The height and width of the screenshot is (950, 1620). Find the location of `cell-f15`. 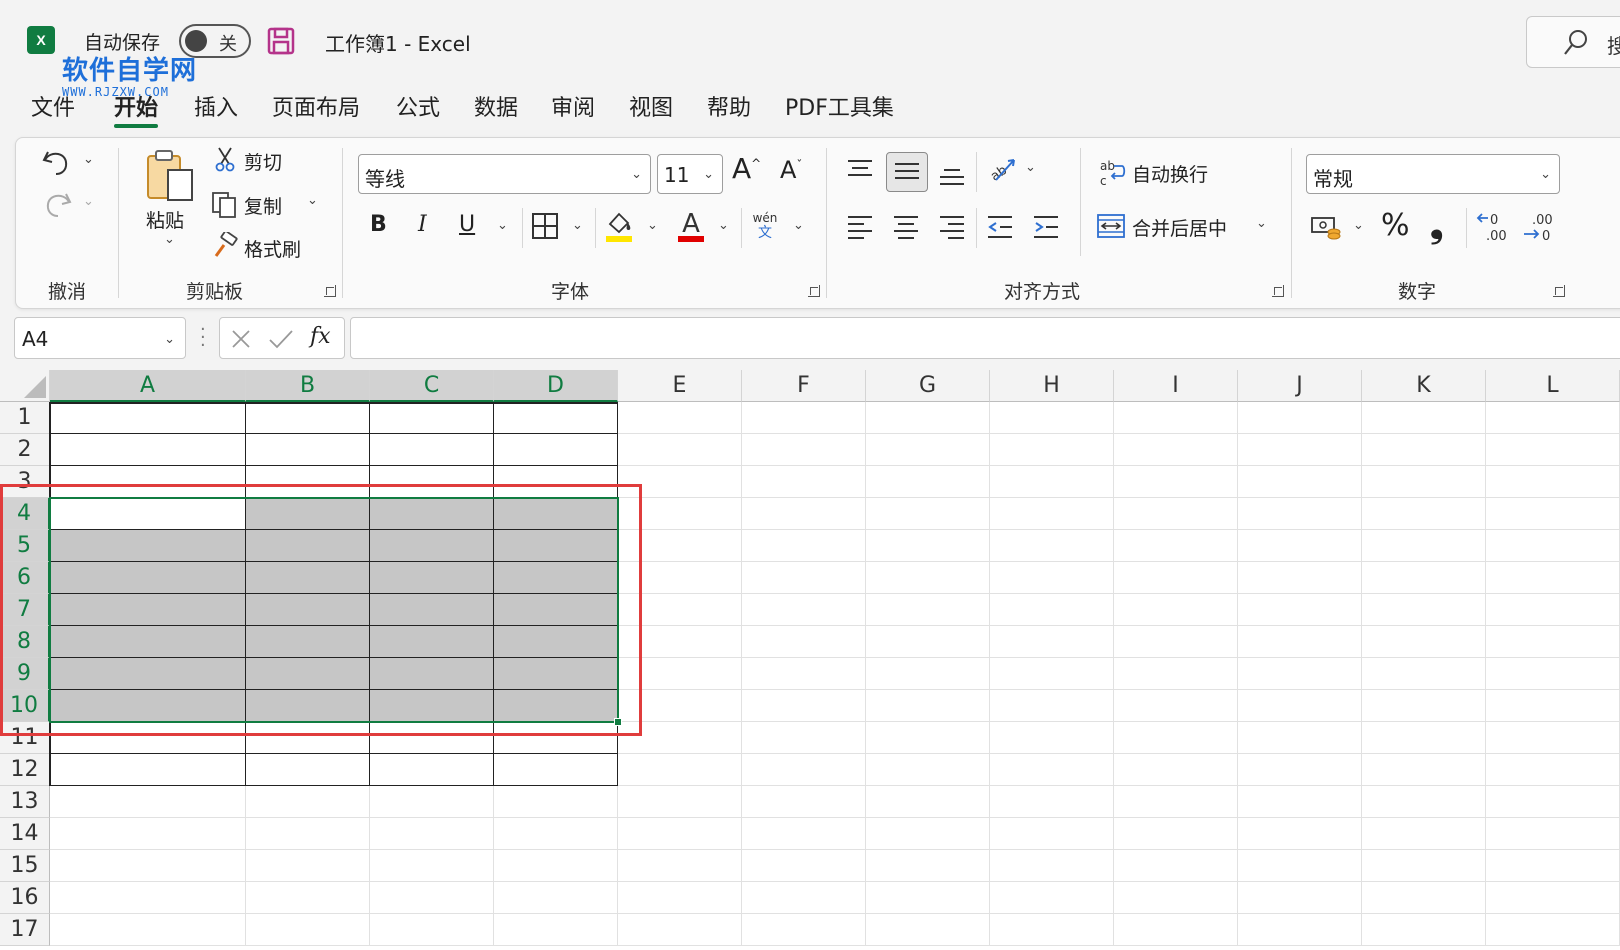

cell-f15 is located at coordinates (804, 866).